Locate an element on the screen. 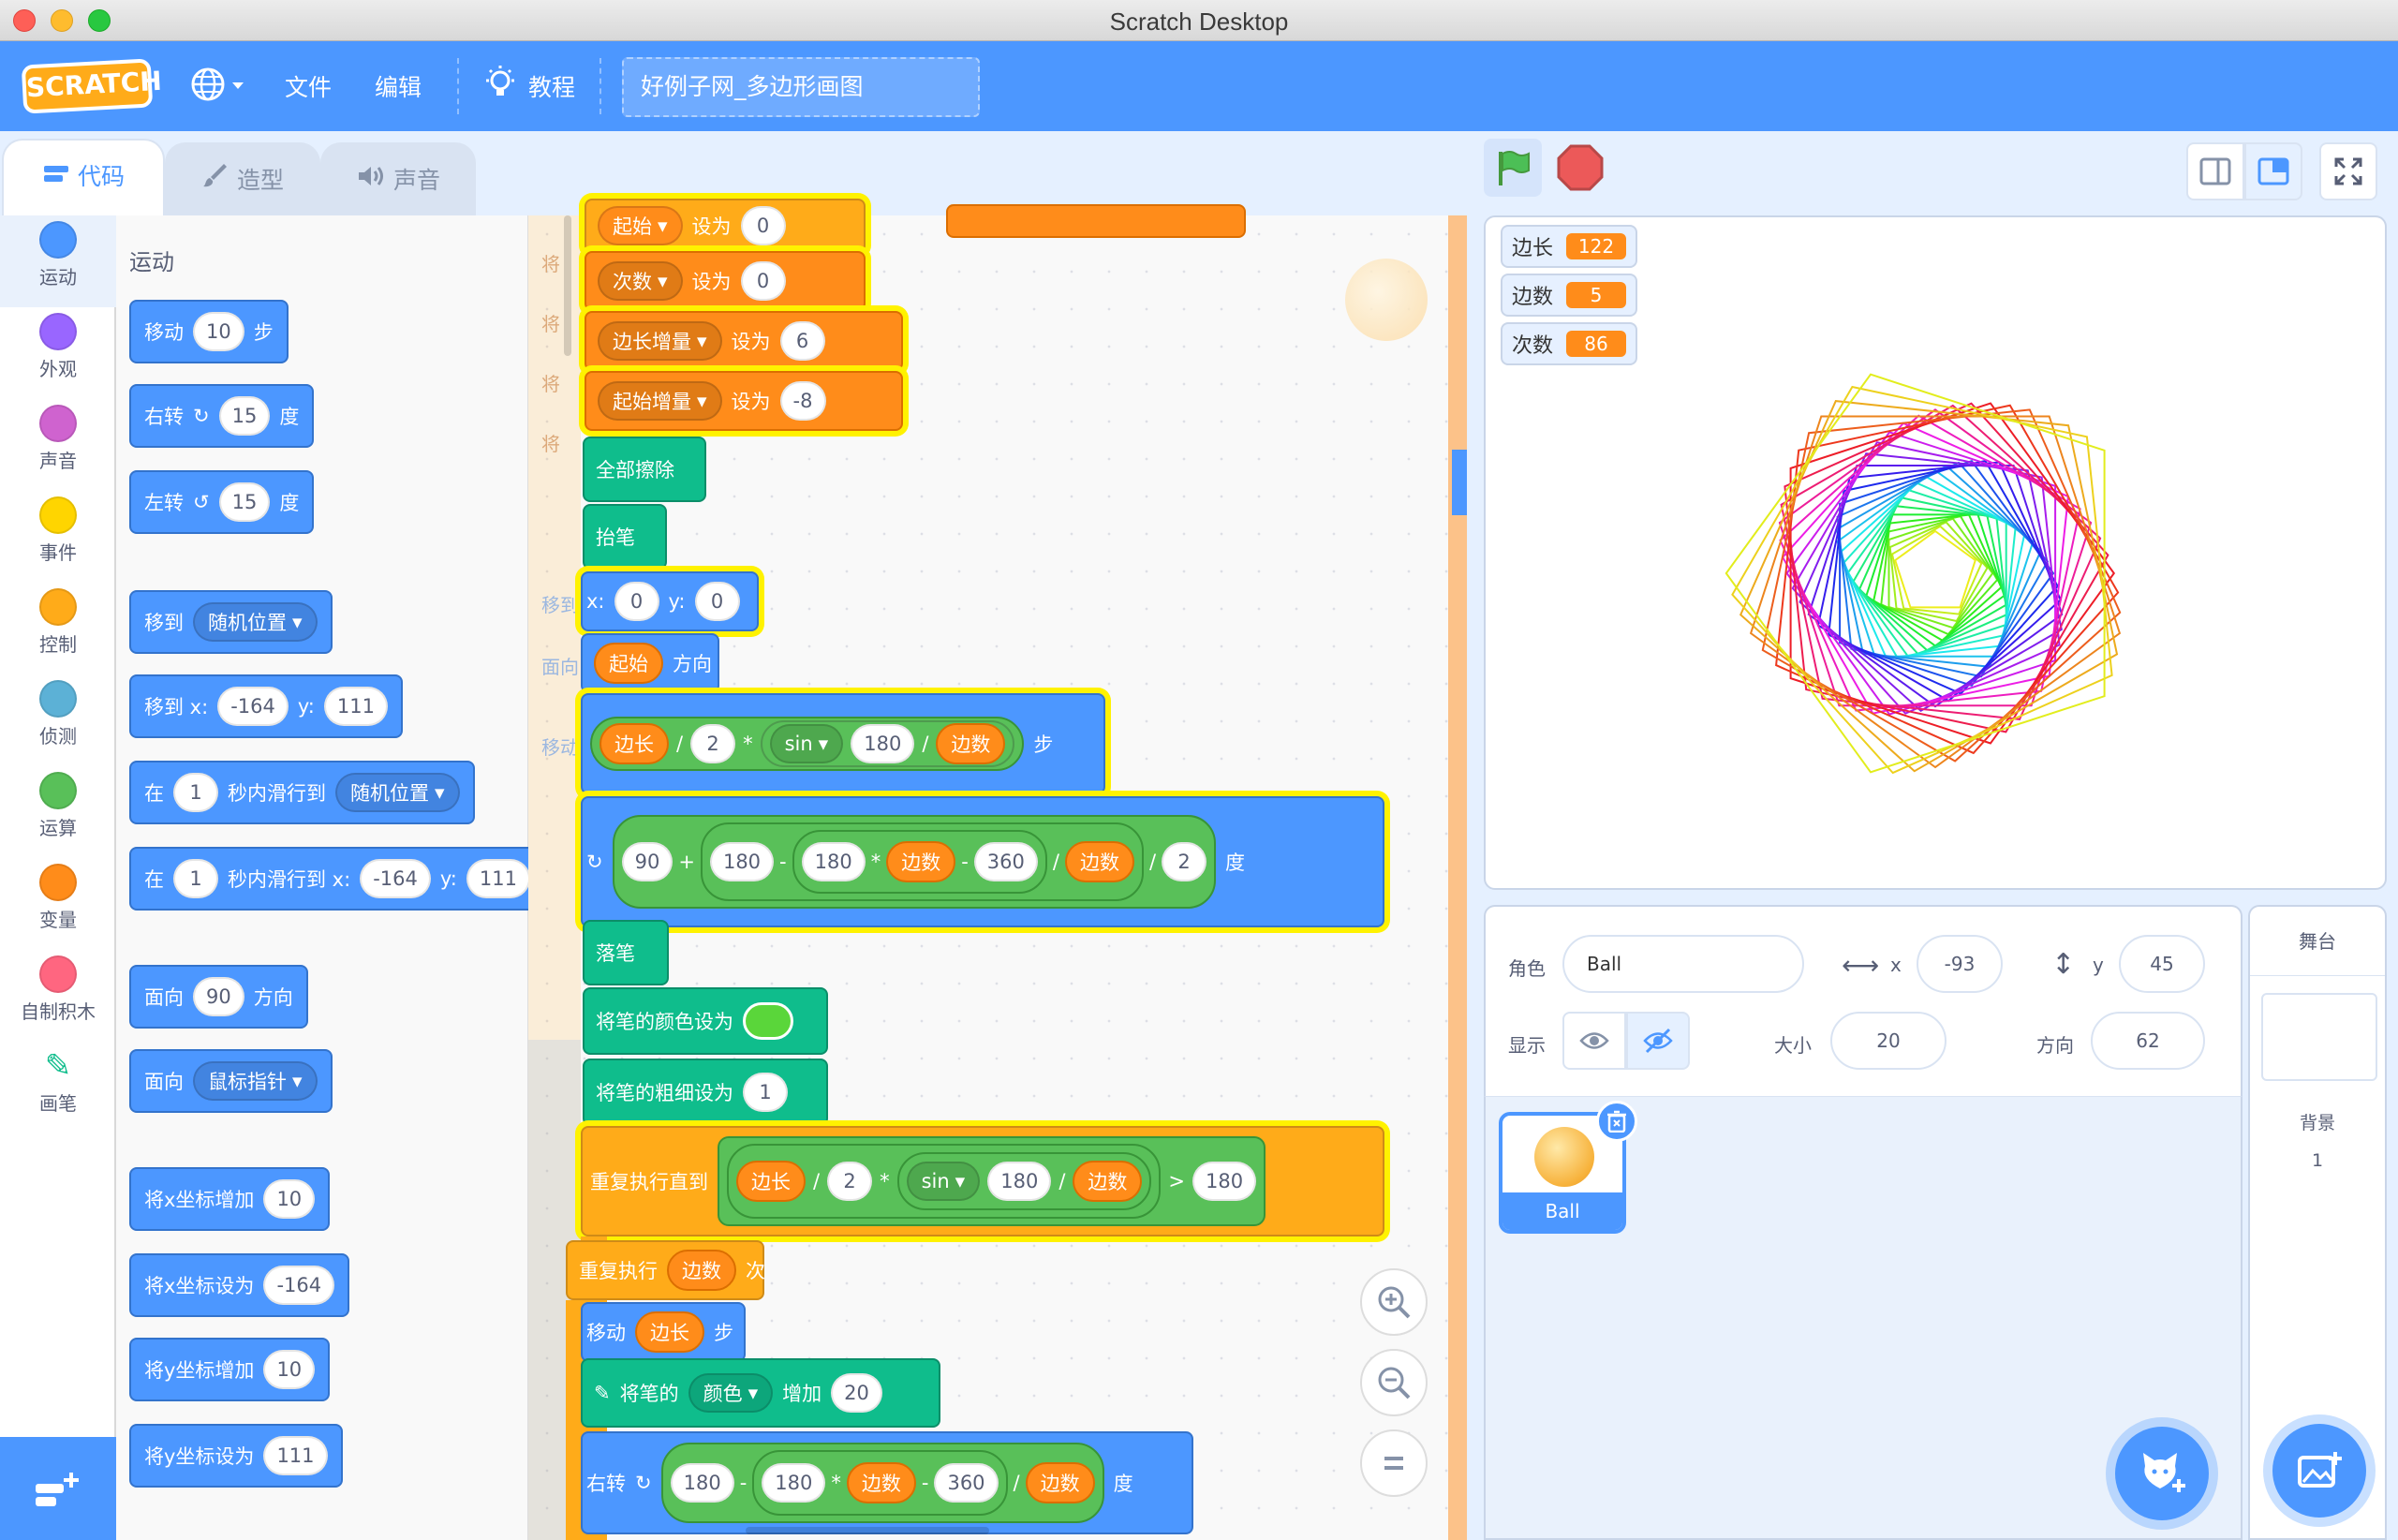 The width and height of the screenshot is (2398, 1540). number-input: 15 is located at coordinates (244, 502).